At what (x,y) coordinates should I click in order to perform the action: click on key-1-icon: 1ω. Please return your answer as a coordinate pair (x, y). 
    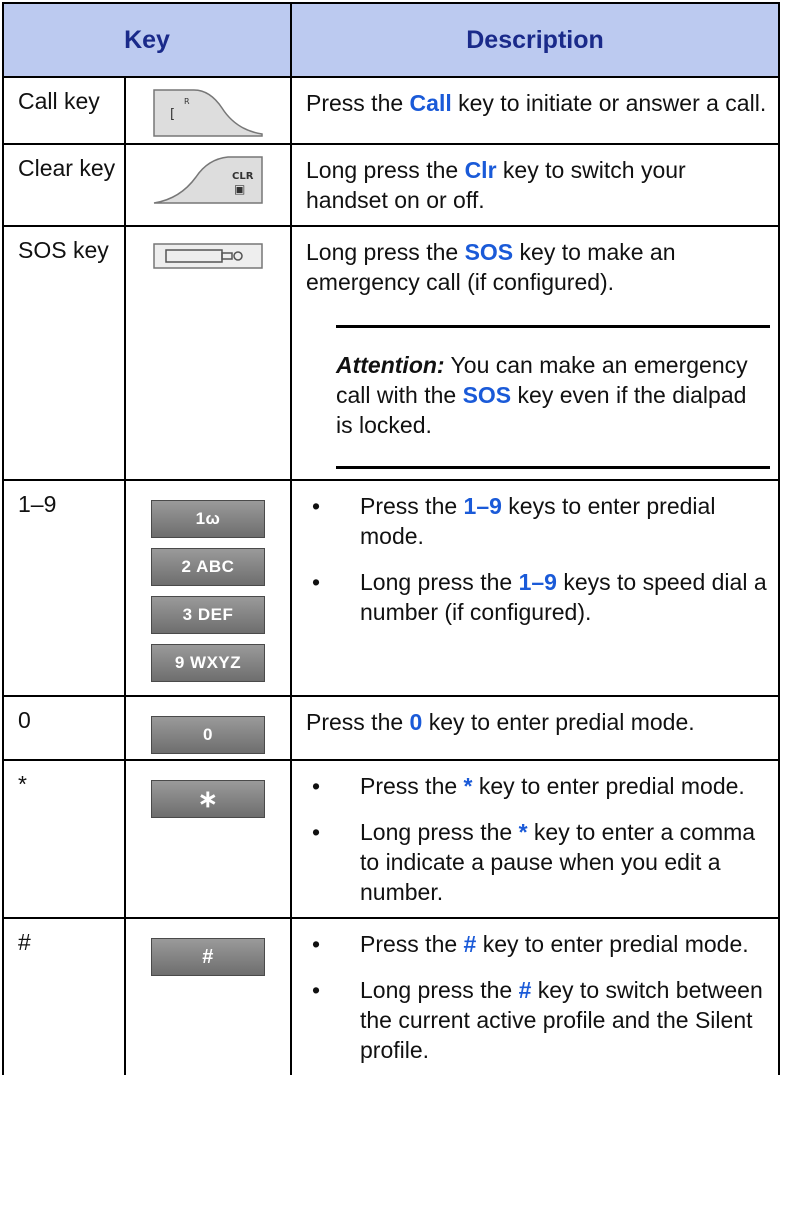
    Looking at the image, I should click on (208, 519).